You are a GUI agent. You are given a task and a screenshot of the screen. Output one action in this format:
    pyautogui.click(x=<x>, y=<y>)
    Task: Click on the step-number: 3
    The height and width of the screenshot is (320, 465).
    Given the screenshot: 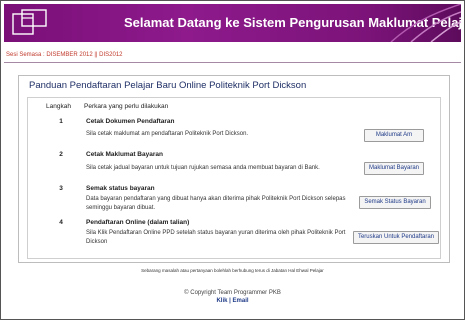 What is the action you would take?
    pyautogui.click(x=61, y=188)
    